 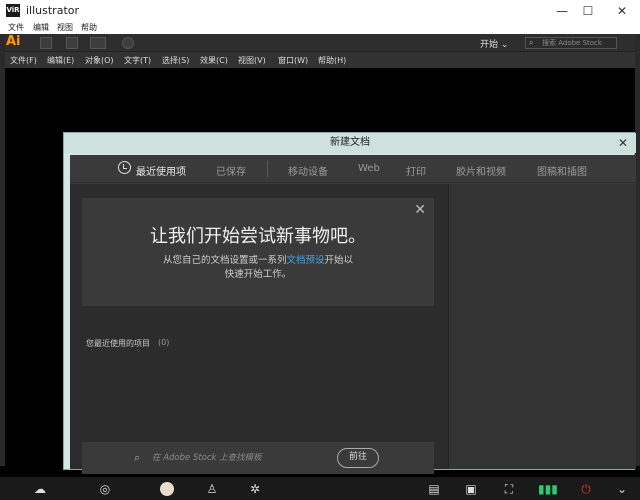 What do you see at coordinates (369, 168) in the screenshot?
I see `tab-web: Web` at bounding box center [369, 168].